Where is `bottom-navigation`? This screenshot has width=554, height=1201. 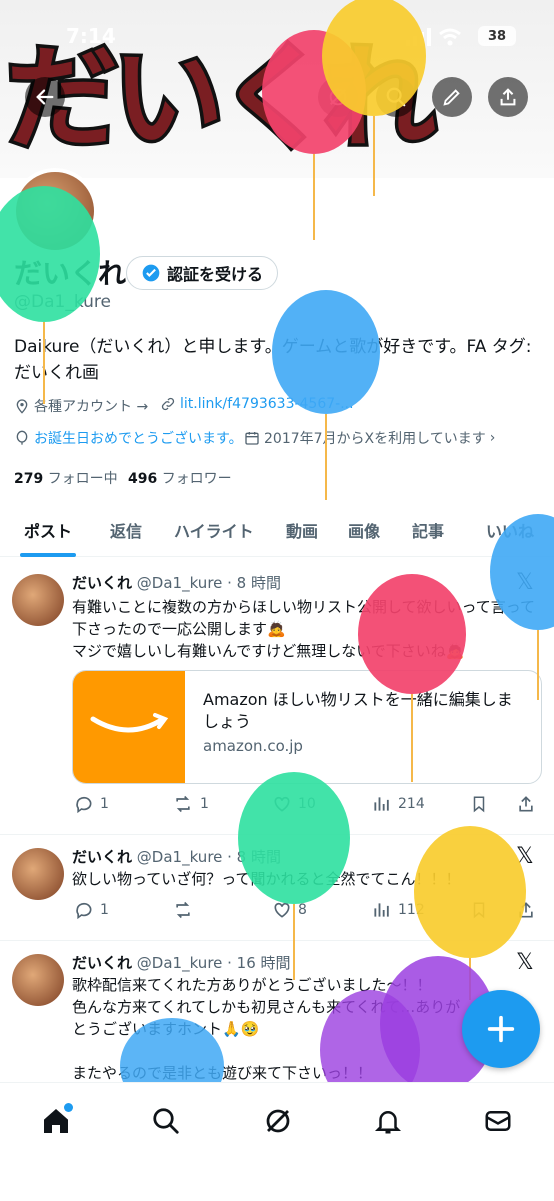 bottom-navigation is located at coordinates (277, 1141).